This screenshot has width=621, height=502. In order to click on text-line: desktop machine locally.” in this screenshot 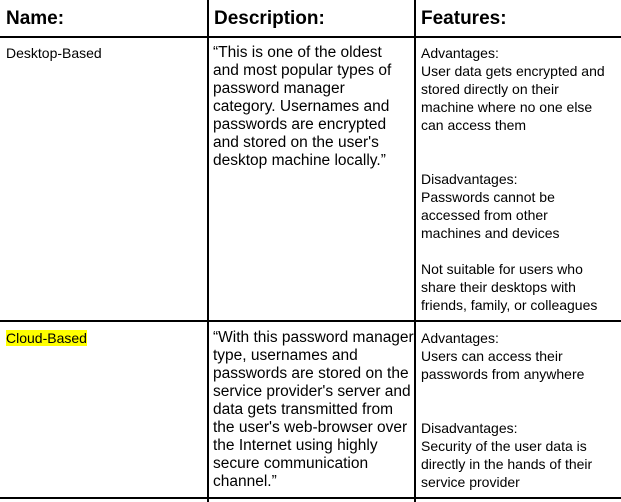, I will do `click(299, 160)`.